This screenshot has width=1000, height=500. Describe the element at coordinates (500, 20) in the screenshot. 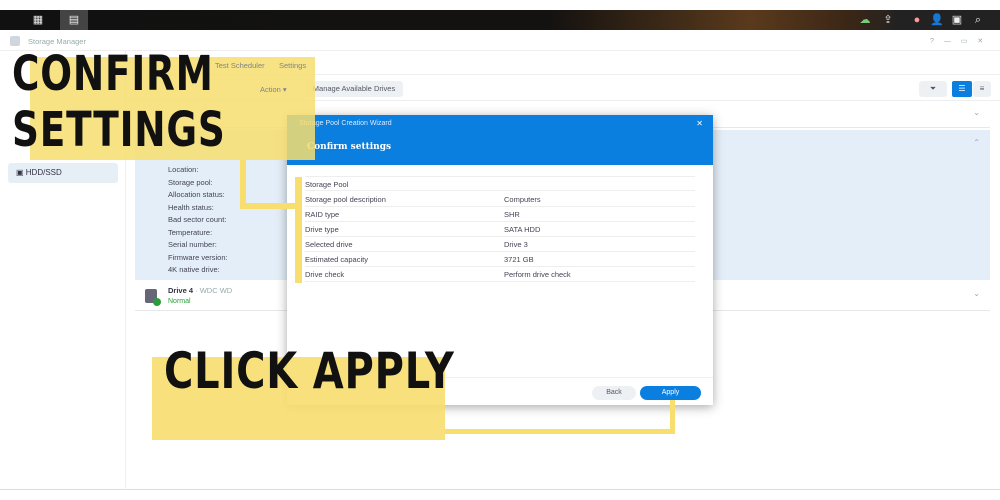

I see `taskbar: ▦ ▤ ☁ ⇪ ● 👤 ▣ ⌕` at that location.